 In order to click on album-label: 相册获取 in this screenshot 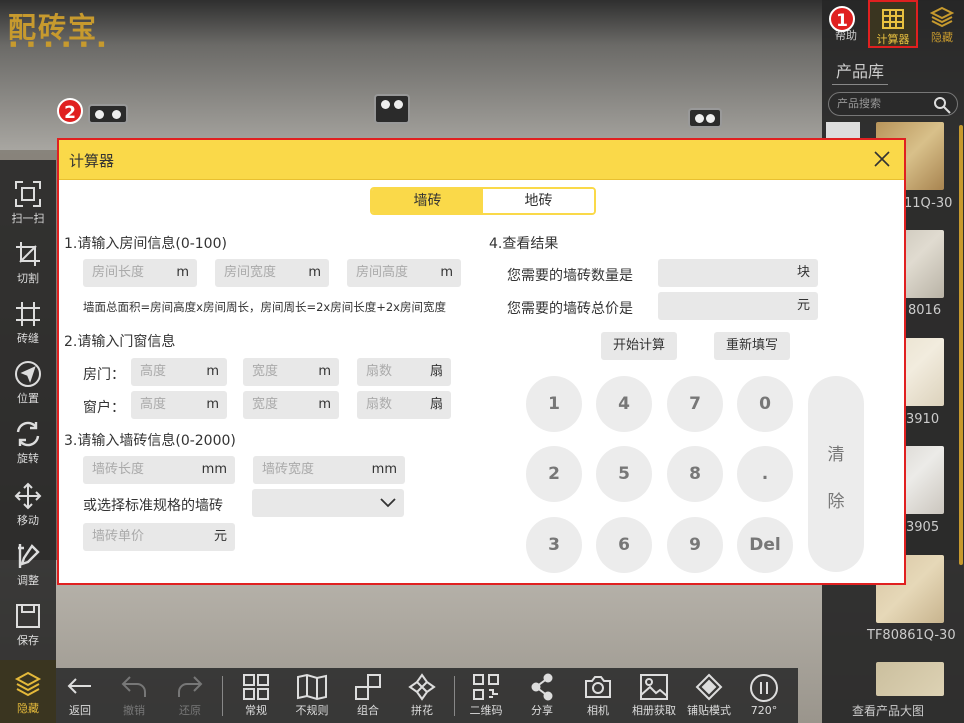, I will do `click(654, 710)`.